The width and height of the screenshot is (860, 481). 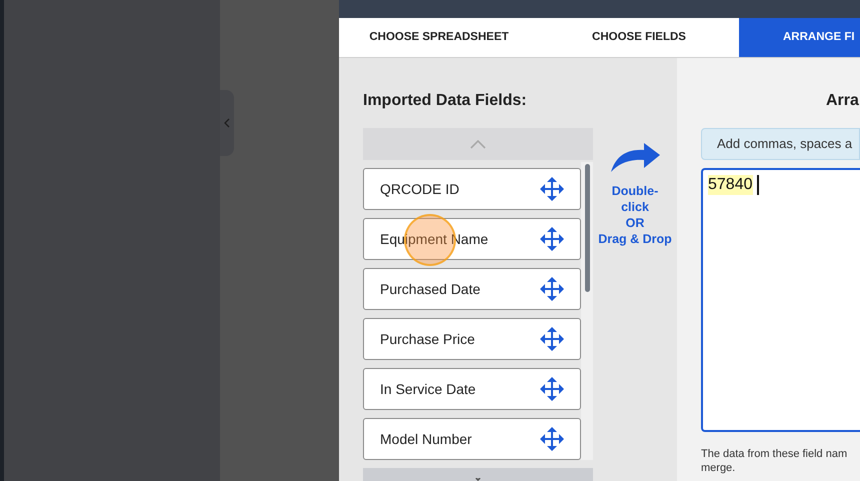 What do you see at coordinates (445, 101) in the screenshot?
I see `panel-title: Imported Data Fields:` at bounding box center [445, 101].